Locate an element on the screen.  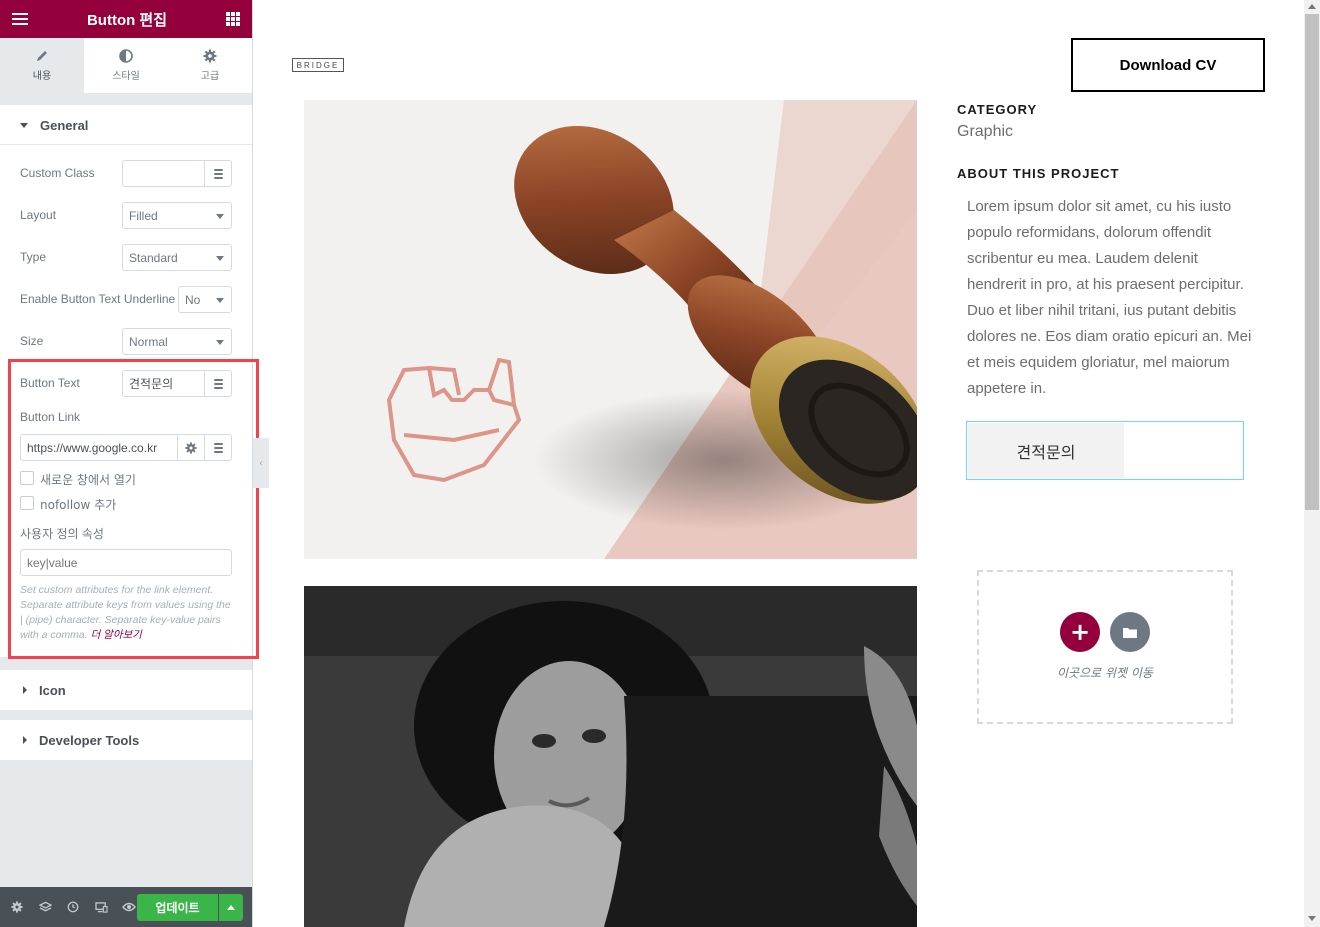
site-logo: BRIDGE is located at coordinates (318, 65).